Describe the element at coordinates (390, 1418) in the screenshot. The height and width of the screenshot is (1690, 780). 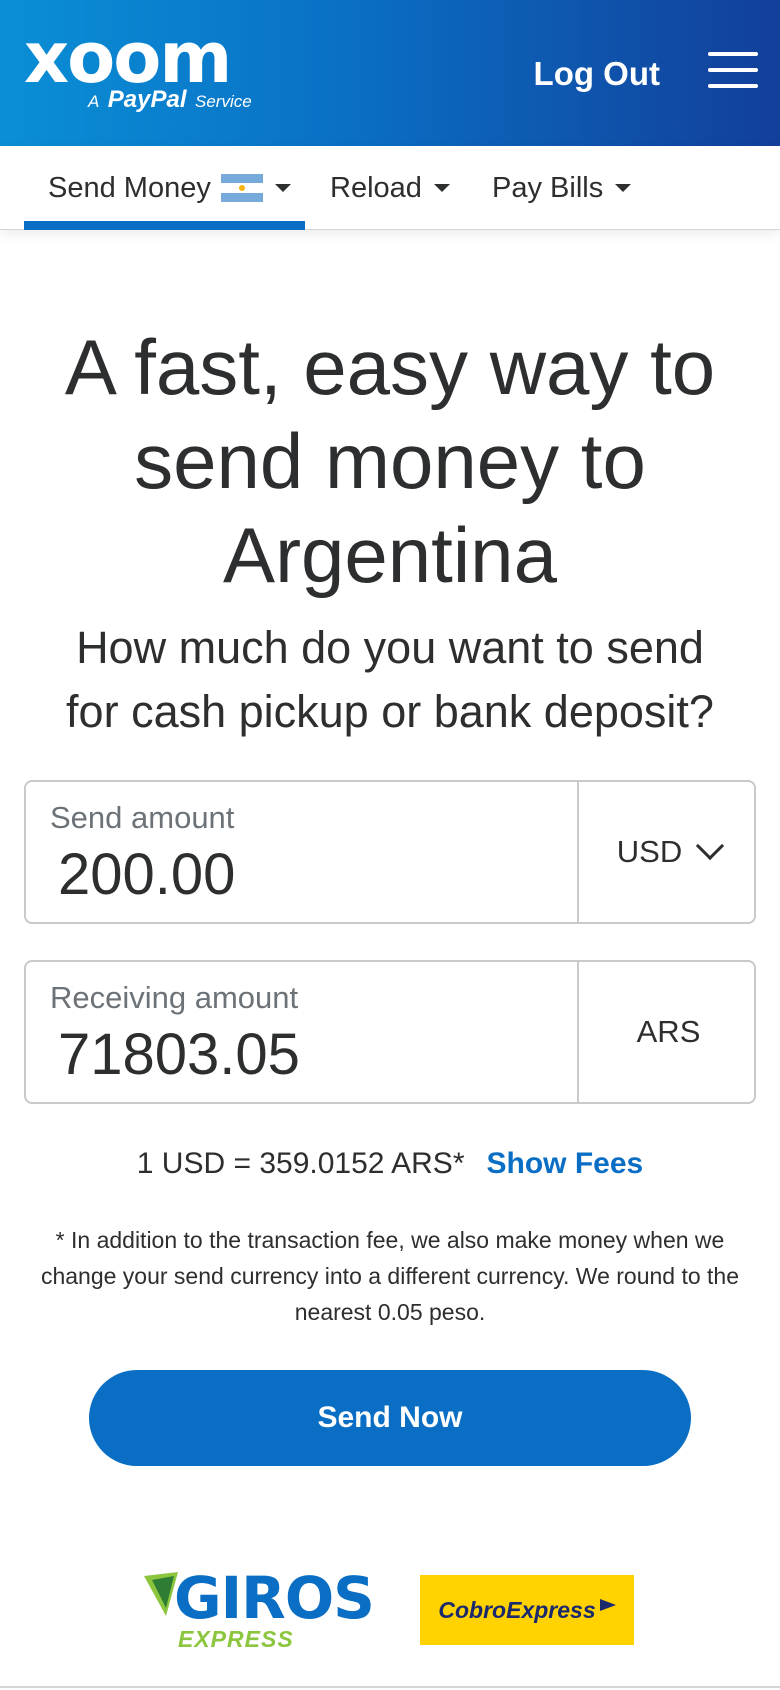
I see `send-now-button: Send Now` at that location.